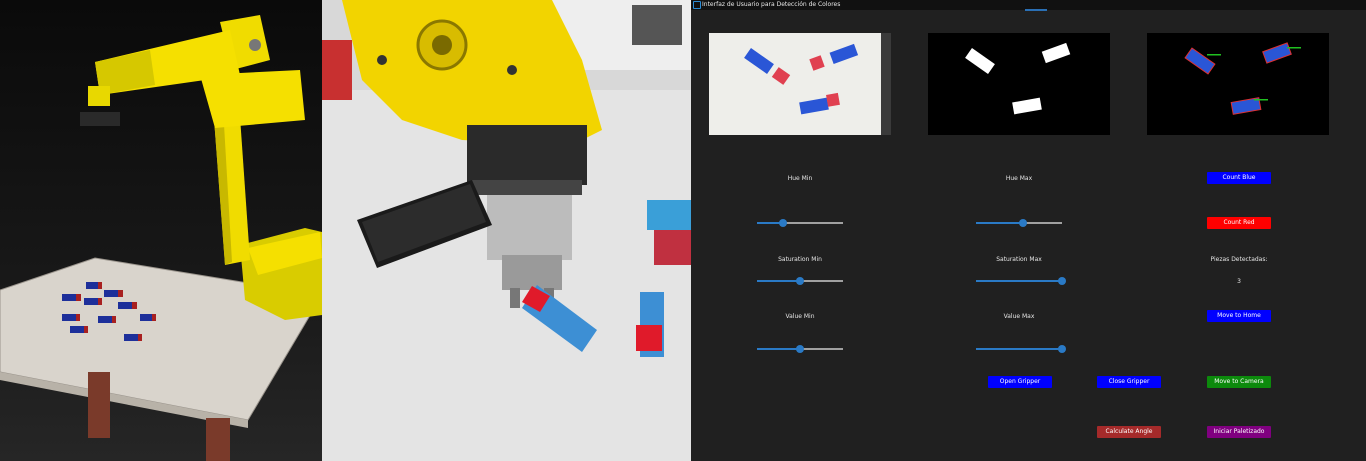 The height and width of the screenshot is (461, 1366). What do you see at coordinates (1019, 316) in the screenshot?
I see `value-max-label: Value Max` at bounding box center [1019, 316].